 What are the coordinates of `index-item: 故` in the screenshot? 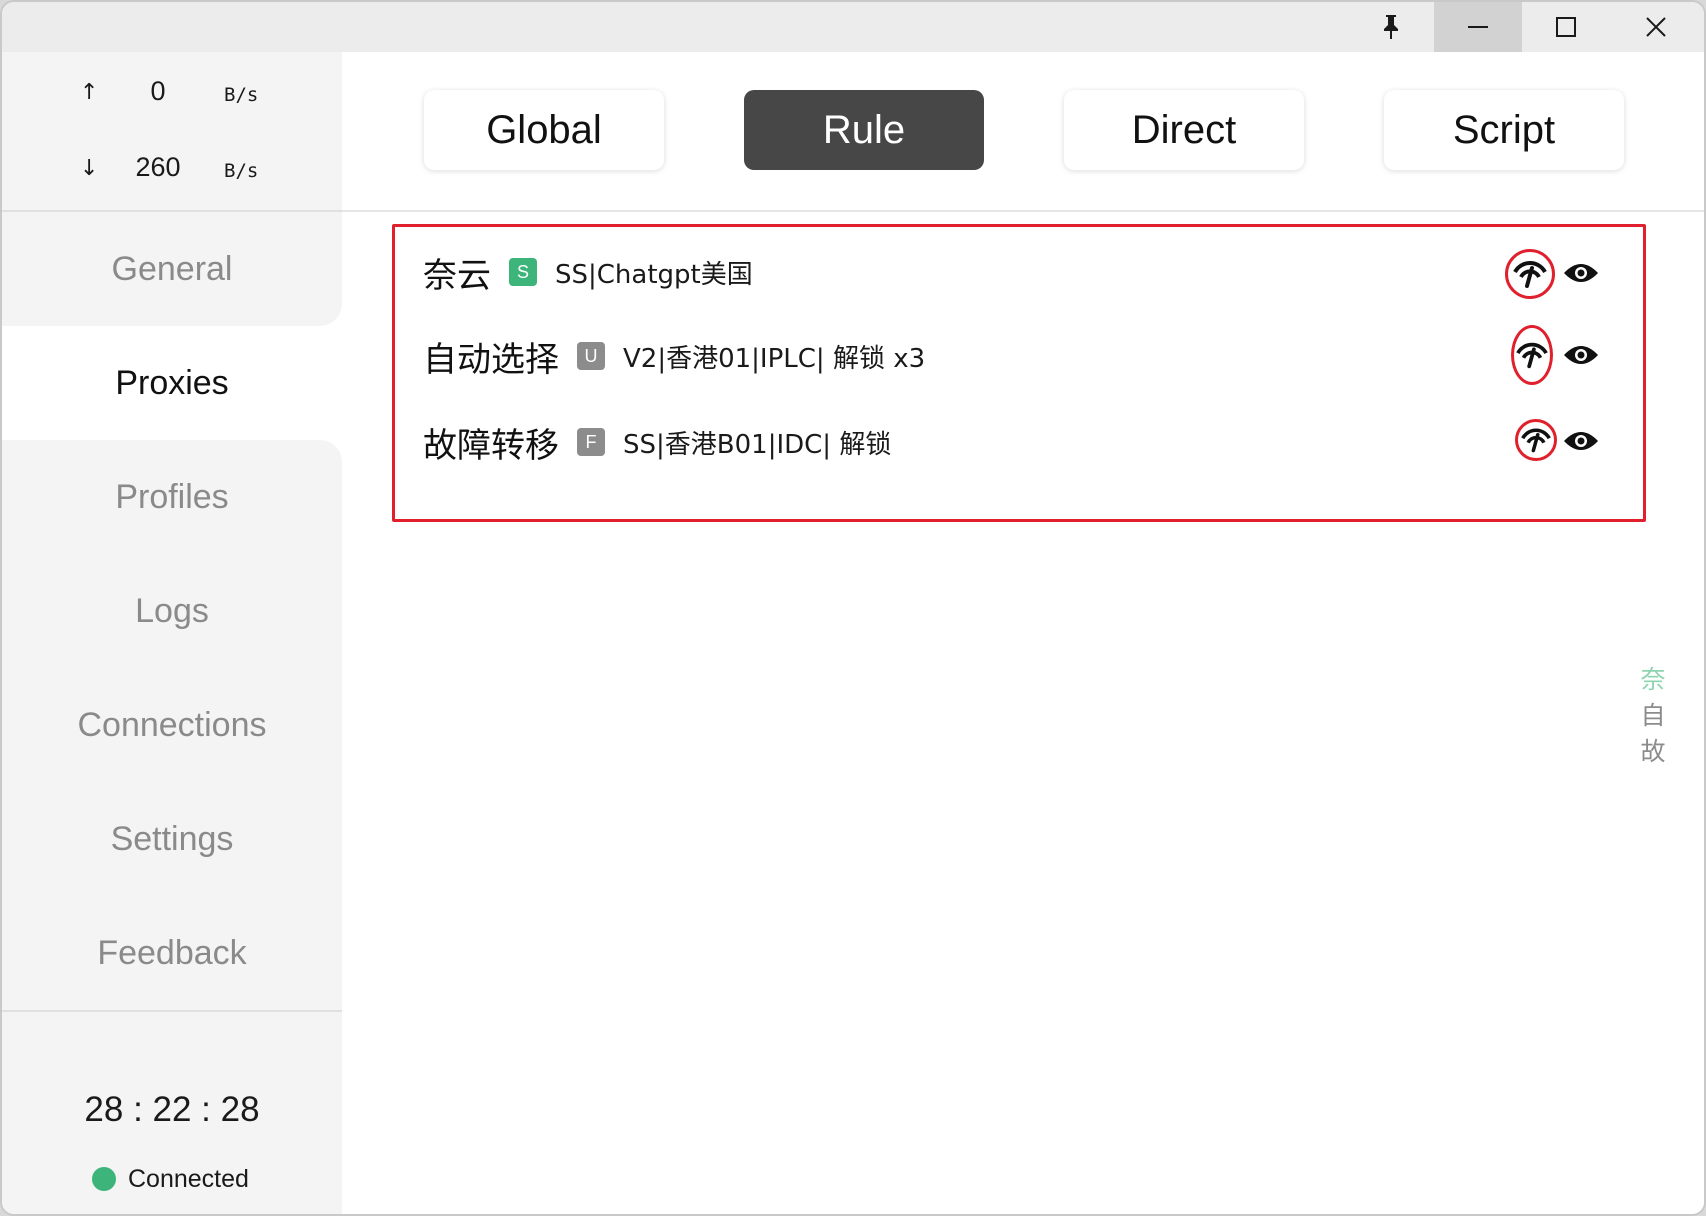 It's located at (1652, 752).